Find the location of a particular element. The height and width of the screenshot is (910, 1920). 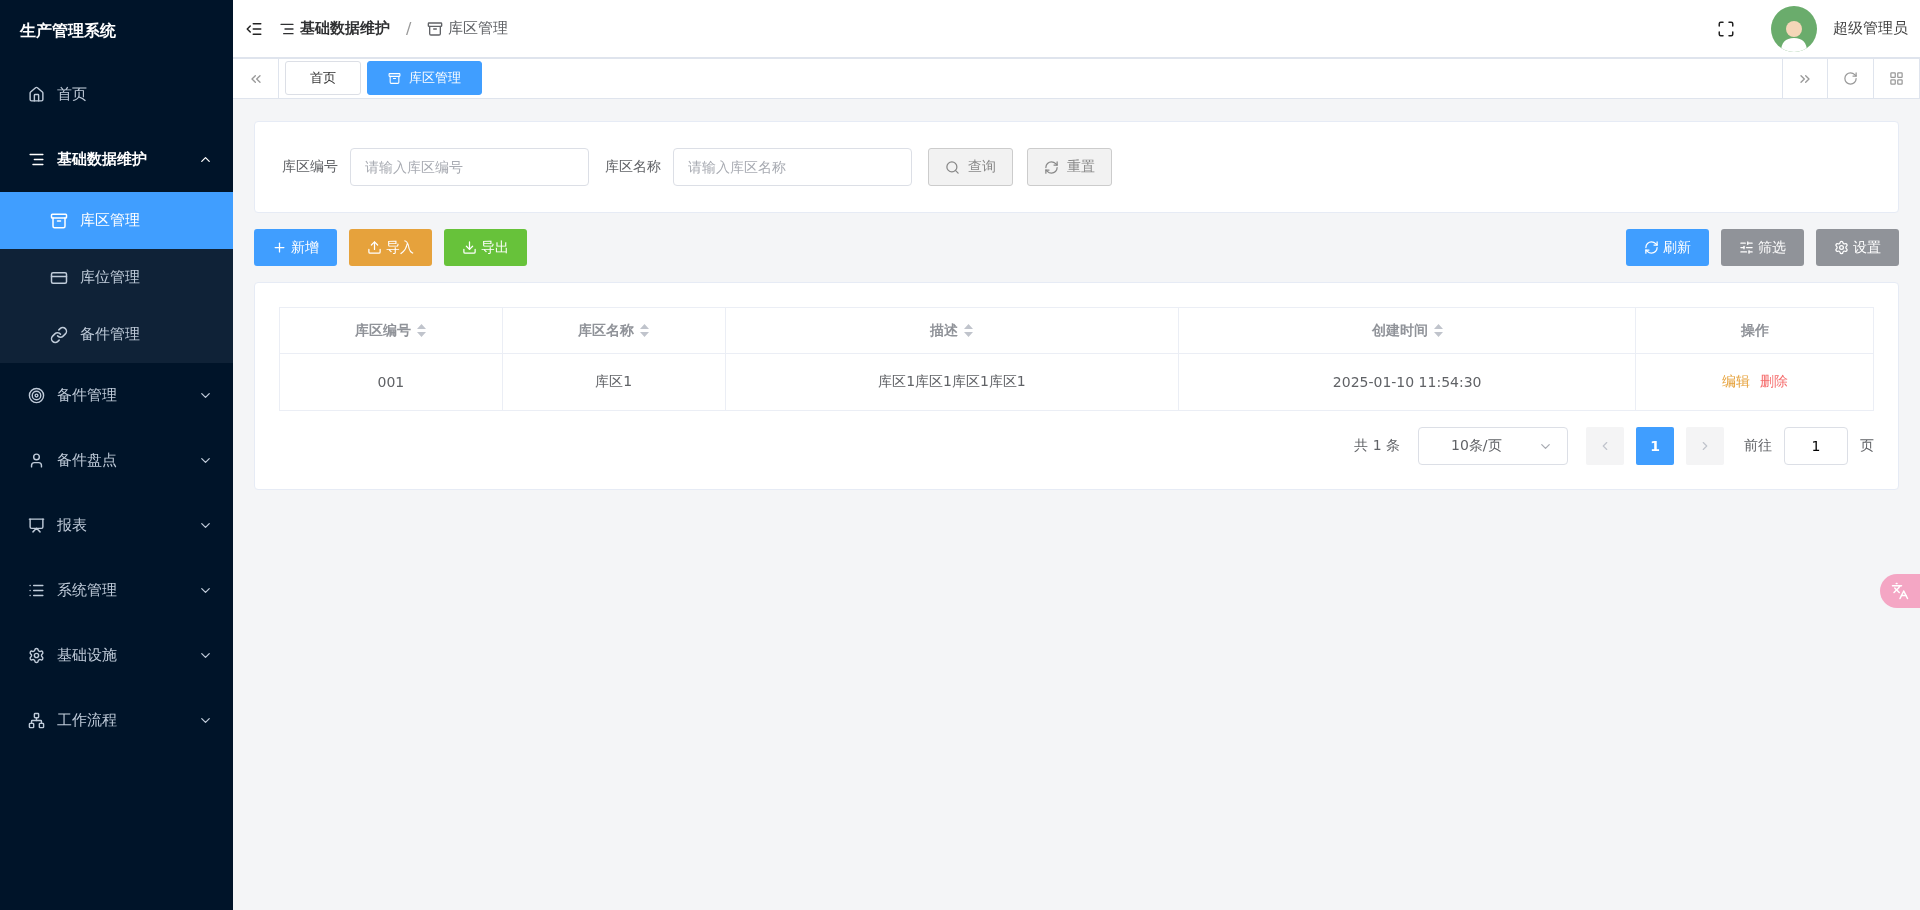

menu-item: 首页 is located at coordinates (116, 94).